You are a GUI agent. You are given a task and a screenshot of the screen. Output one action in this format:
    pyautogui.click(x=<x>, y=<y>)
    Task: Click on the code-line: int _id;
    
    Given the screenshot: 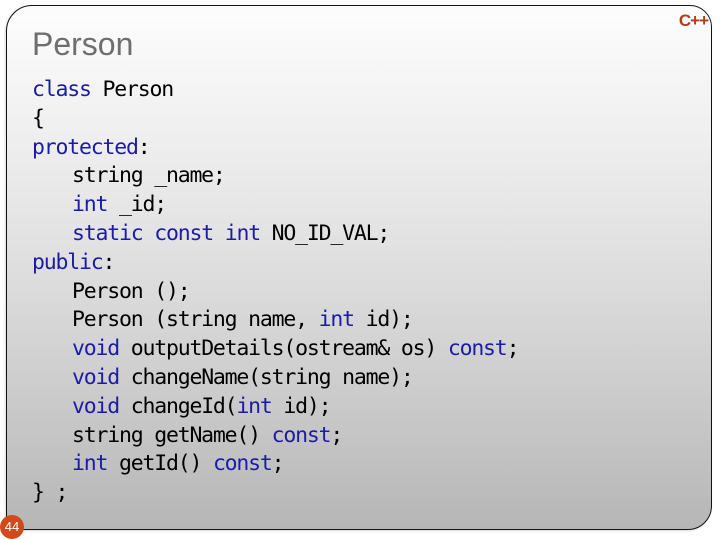 What is the action you would take?
    pyautogui.click(x=275, y=205)
    